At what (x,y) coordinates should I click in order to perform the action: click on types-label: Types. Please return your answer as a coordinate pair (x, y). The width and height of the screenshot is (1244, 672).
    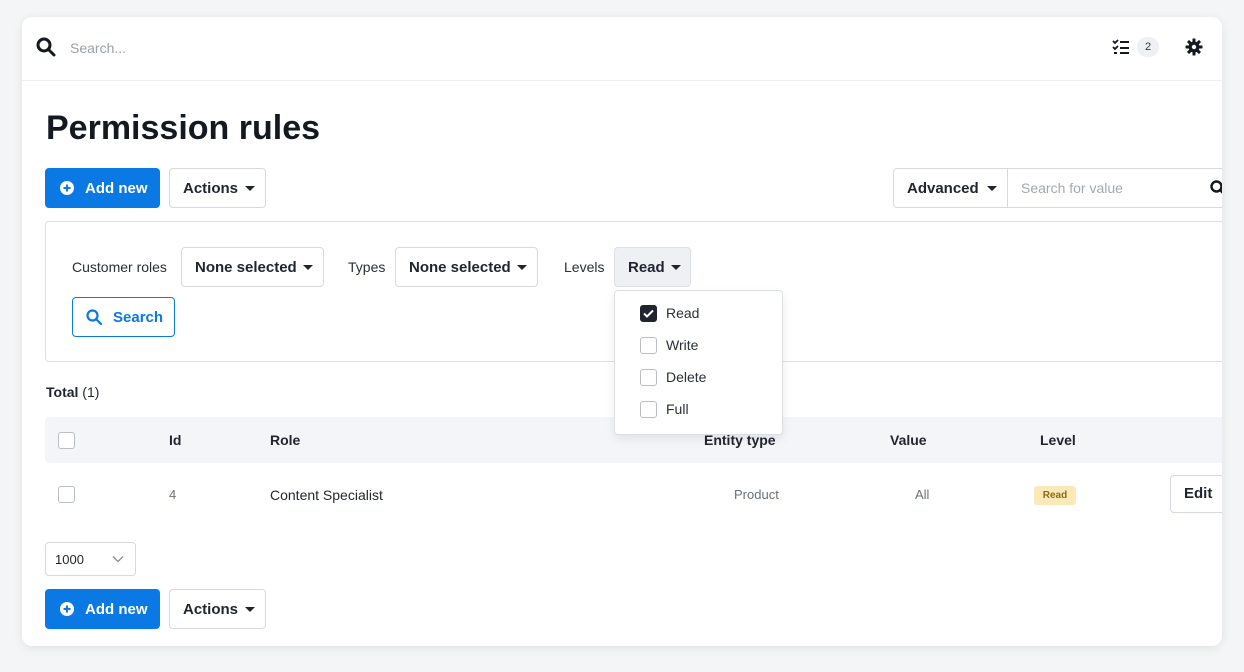
    Looking at the image, I should click on (367, 267).